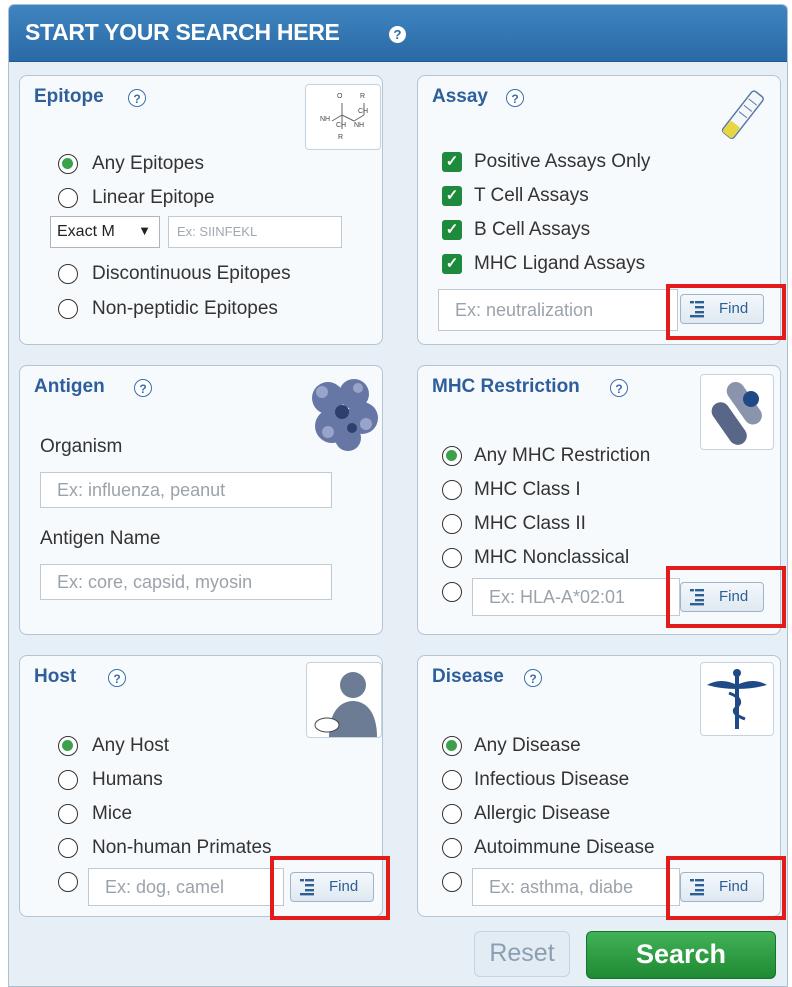  I want to click on host-title: Host, so click(55, 676).